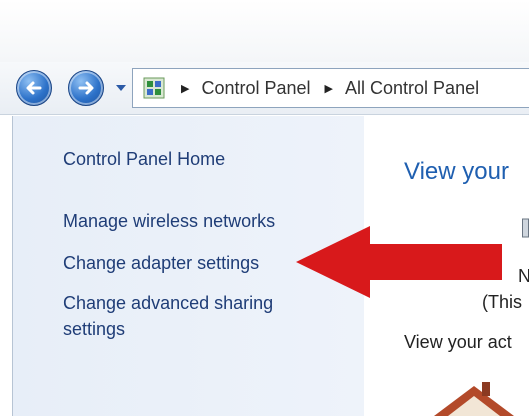 The image size is (529, 416). What do you see at coordinates (458, 342) in the screenshot?
I see `view-active-networks-text: View your act` at bounding box center [458, 342].